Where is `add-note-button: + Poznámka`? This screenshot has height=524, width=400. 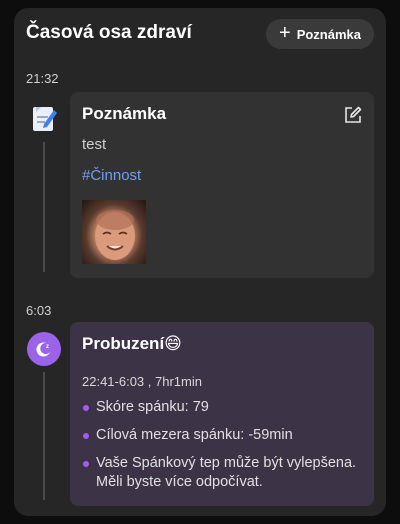
add-note-button: + Poznámka is located at coordinates (320, 34).